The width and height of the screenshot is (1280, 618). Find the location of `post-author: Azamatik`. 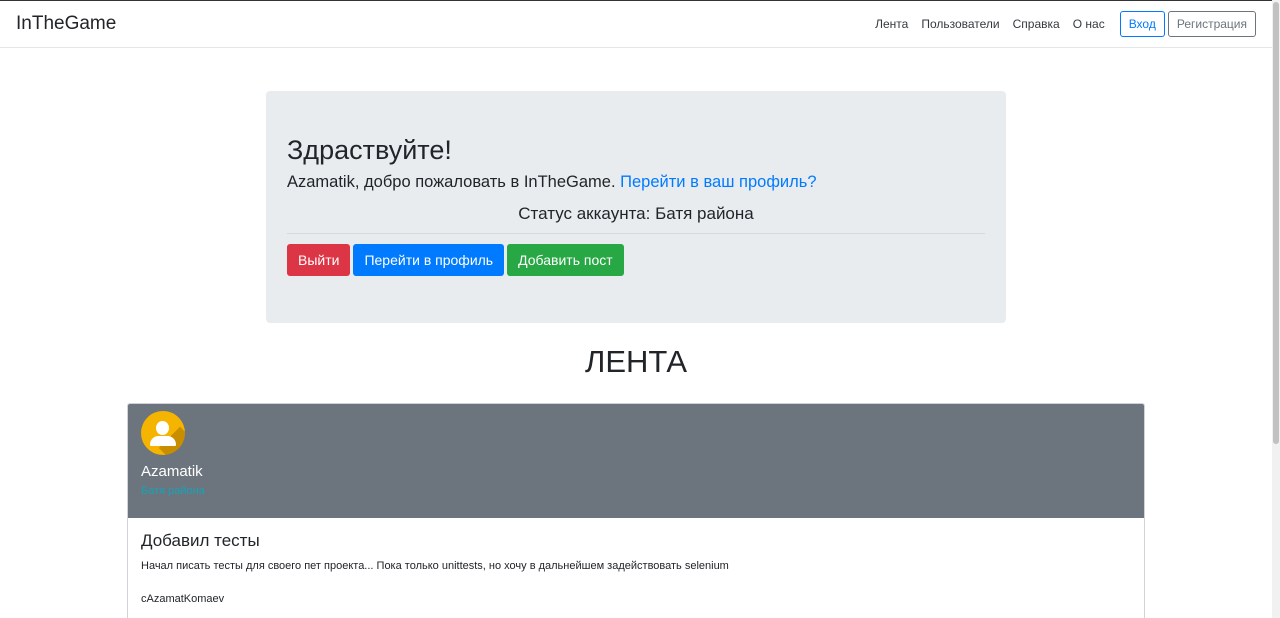

post-author: Azamatik is located at coordinates (636, 471).